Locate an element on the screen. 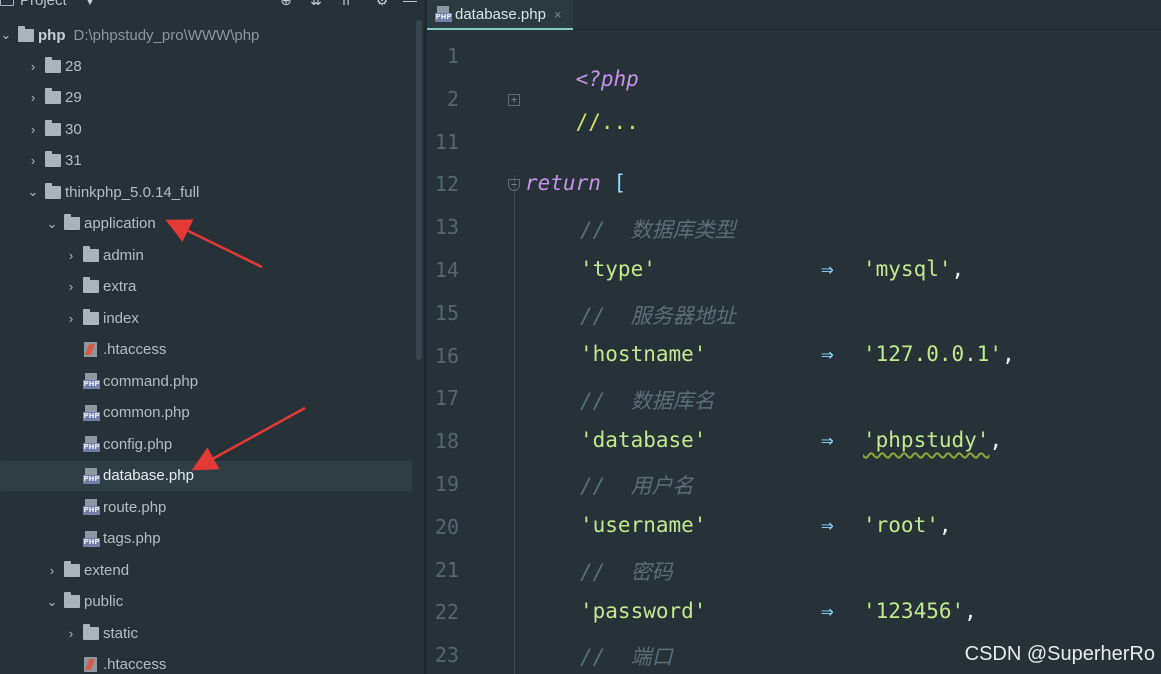 The height and width of the screenshot is (674, 1161). tab-label: database.php is located at coordinates (500, 14).